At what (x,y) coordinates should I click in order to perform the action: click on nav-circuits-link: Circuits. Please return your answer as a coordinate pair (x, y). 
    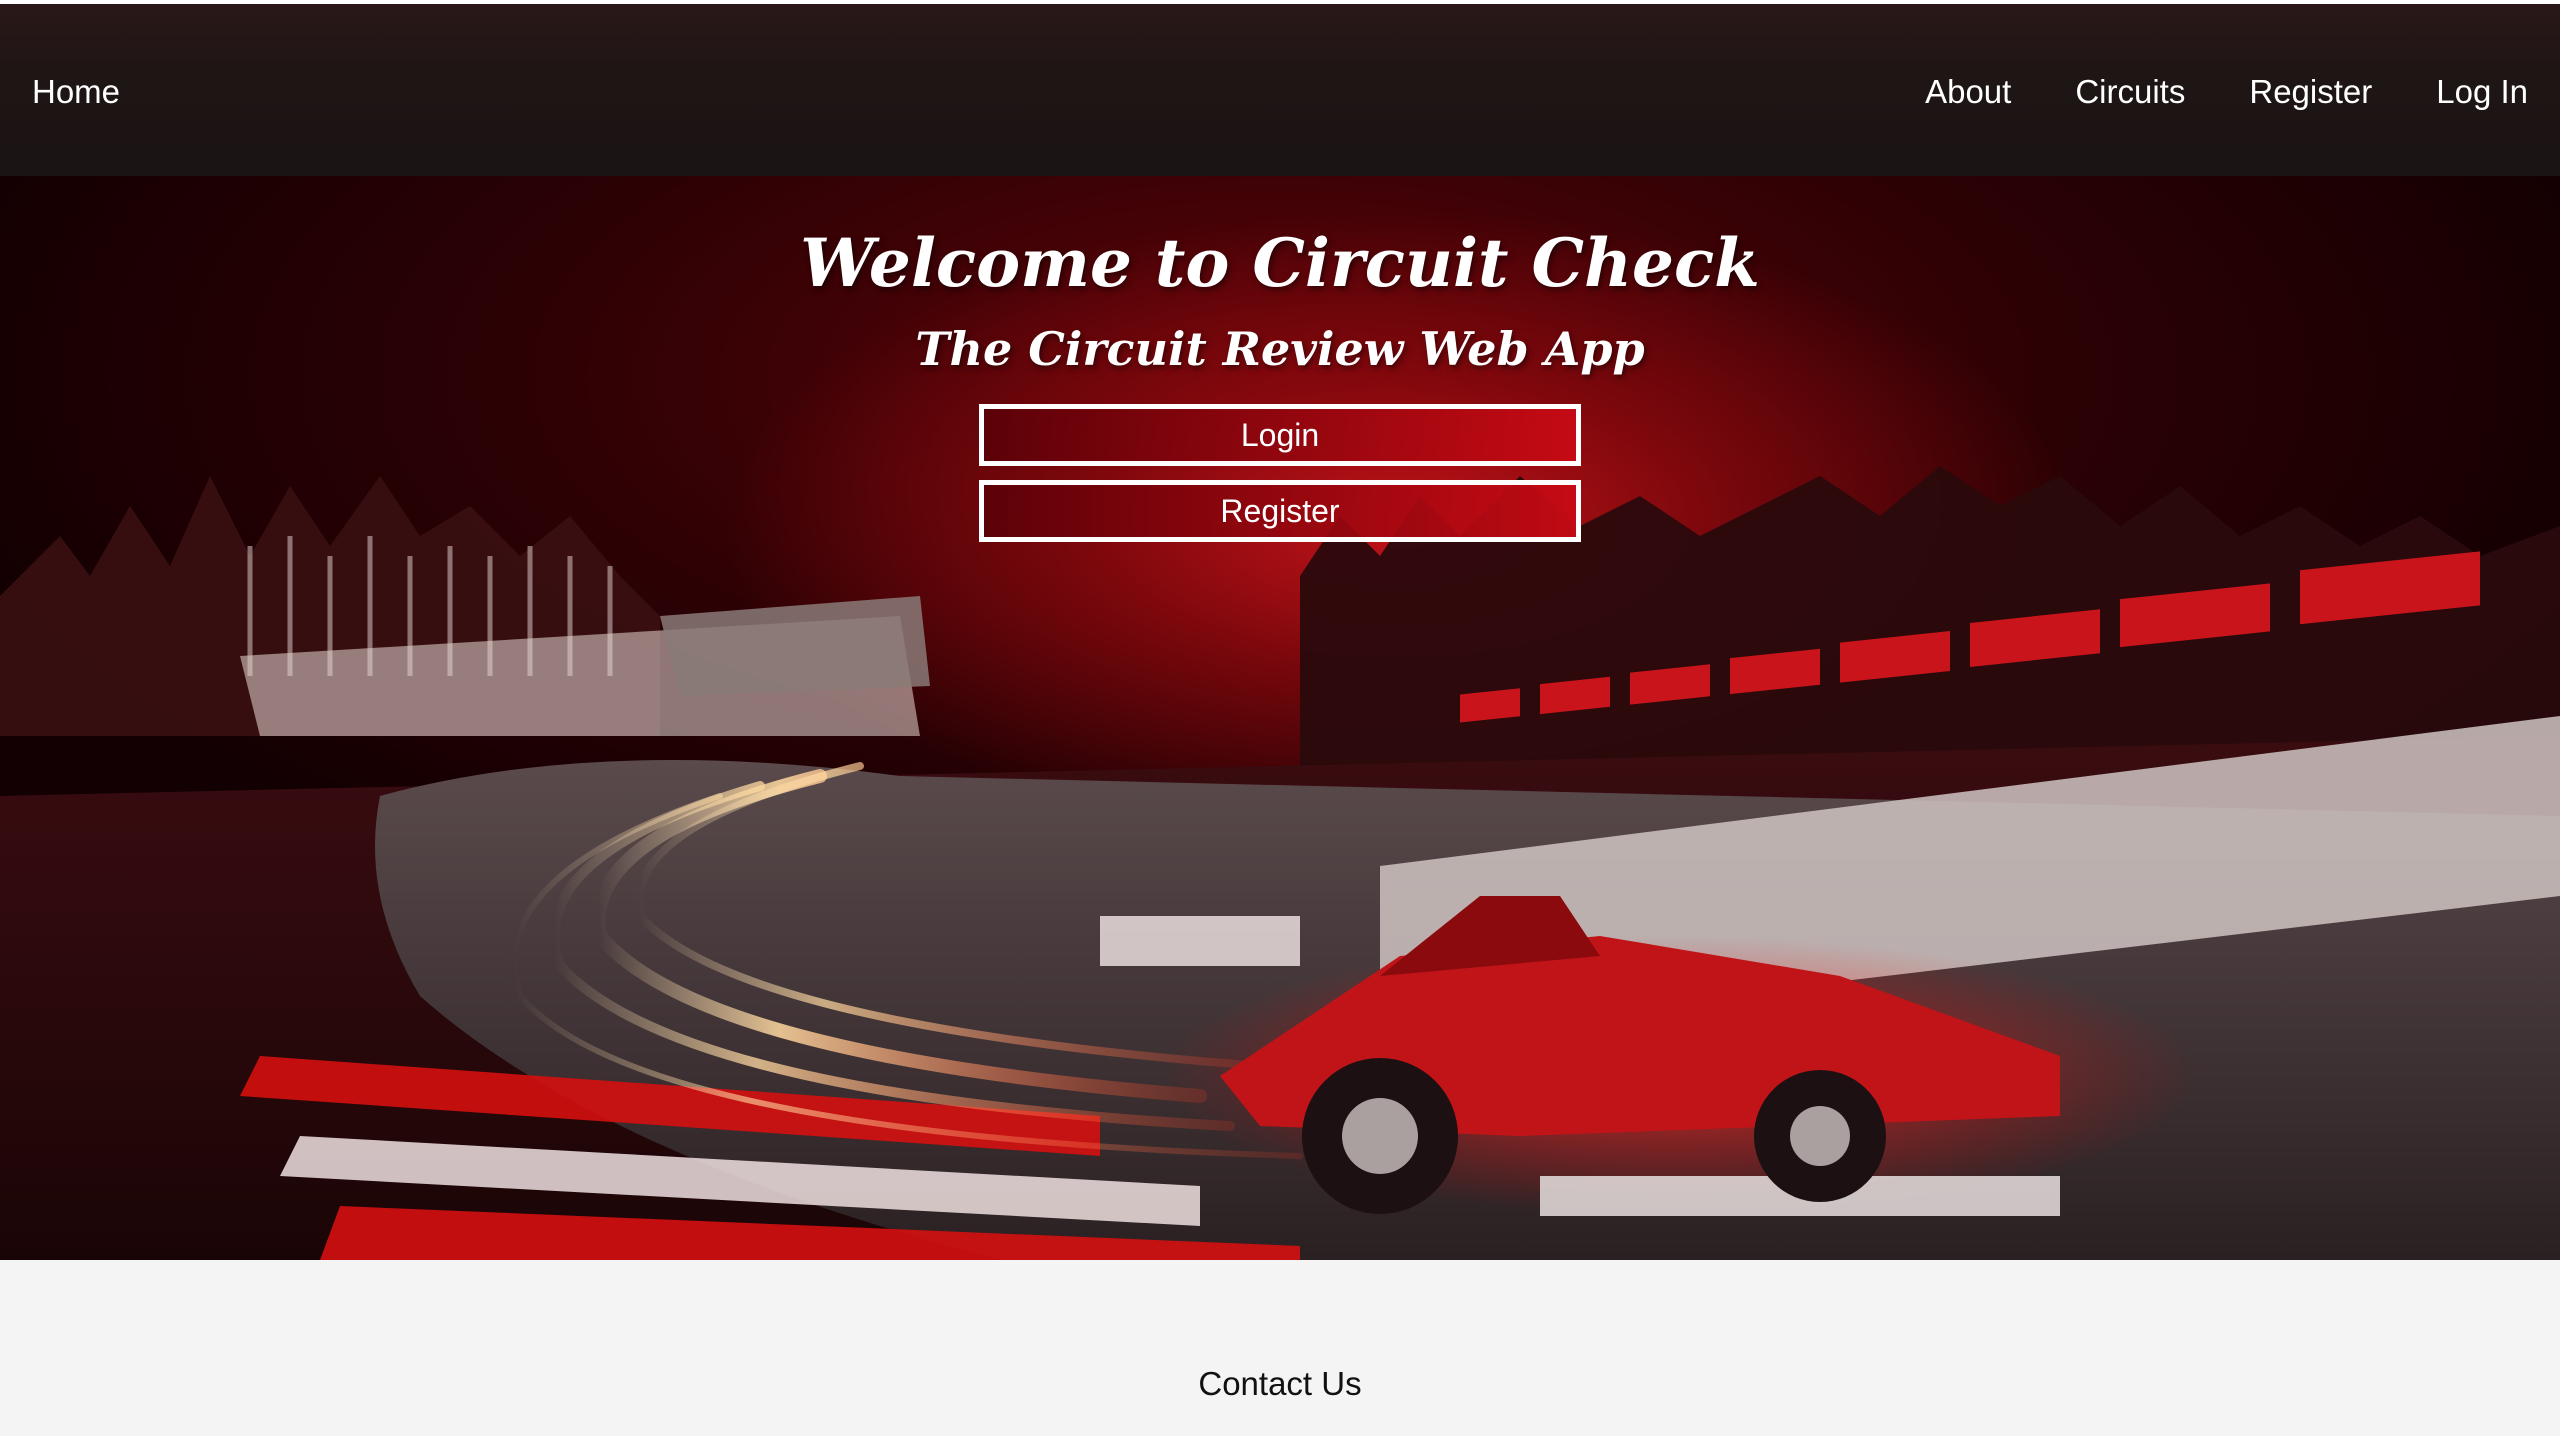
    Looking at the image, I should click on (2130, 92).